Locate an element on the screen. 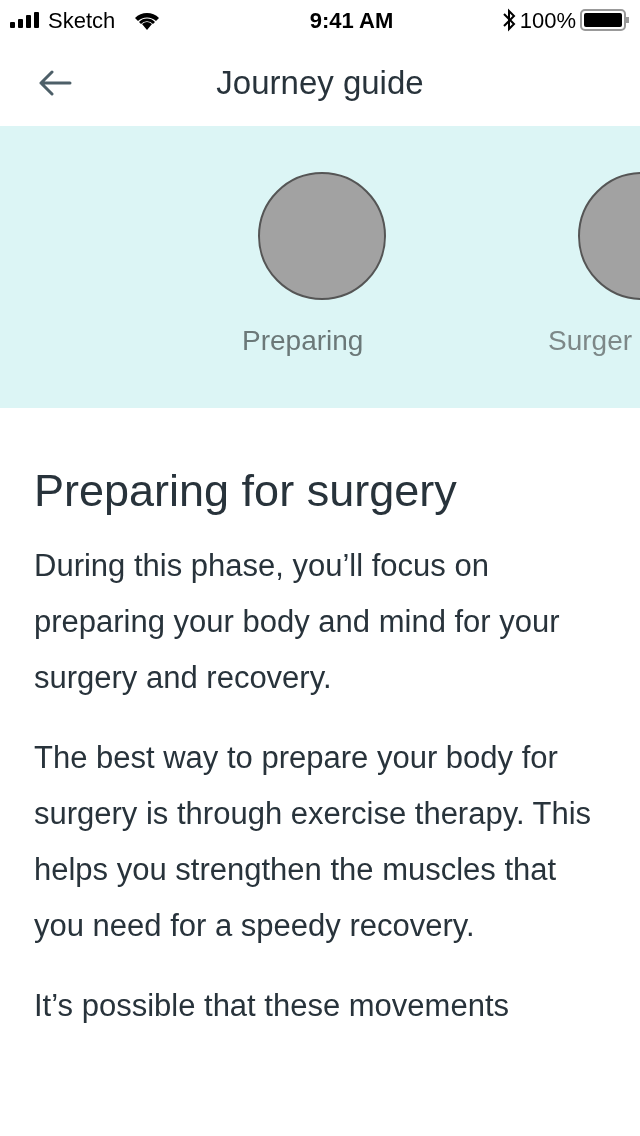 This screenshot has height=1136, width=640. back-button is located at coordinates (55, 83).